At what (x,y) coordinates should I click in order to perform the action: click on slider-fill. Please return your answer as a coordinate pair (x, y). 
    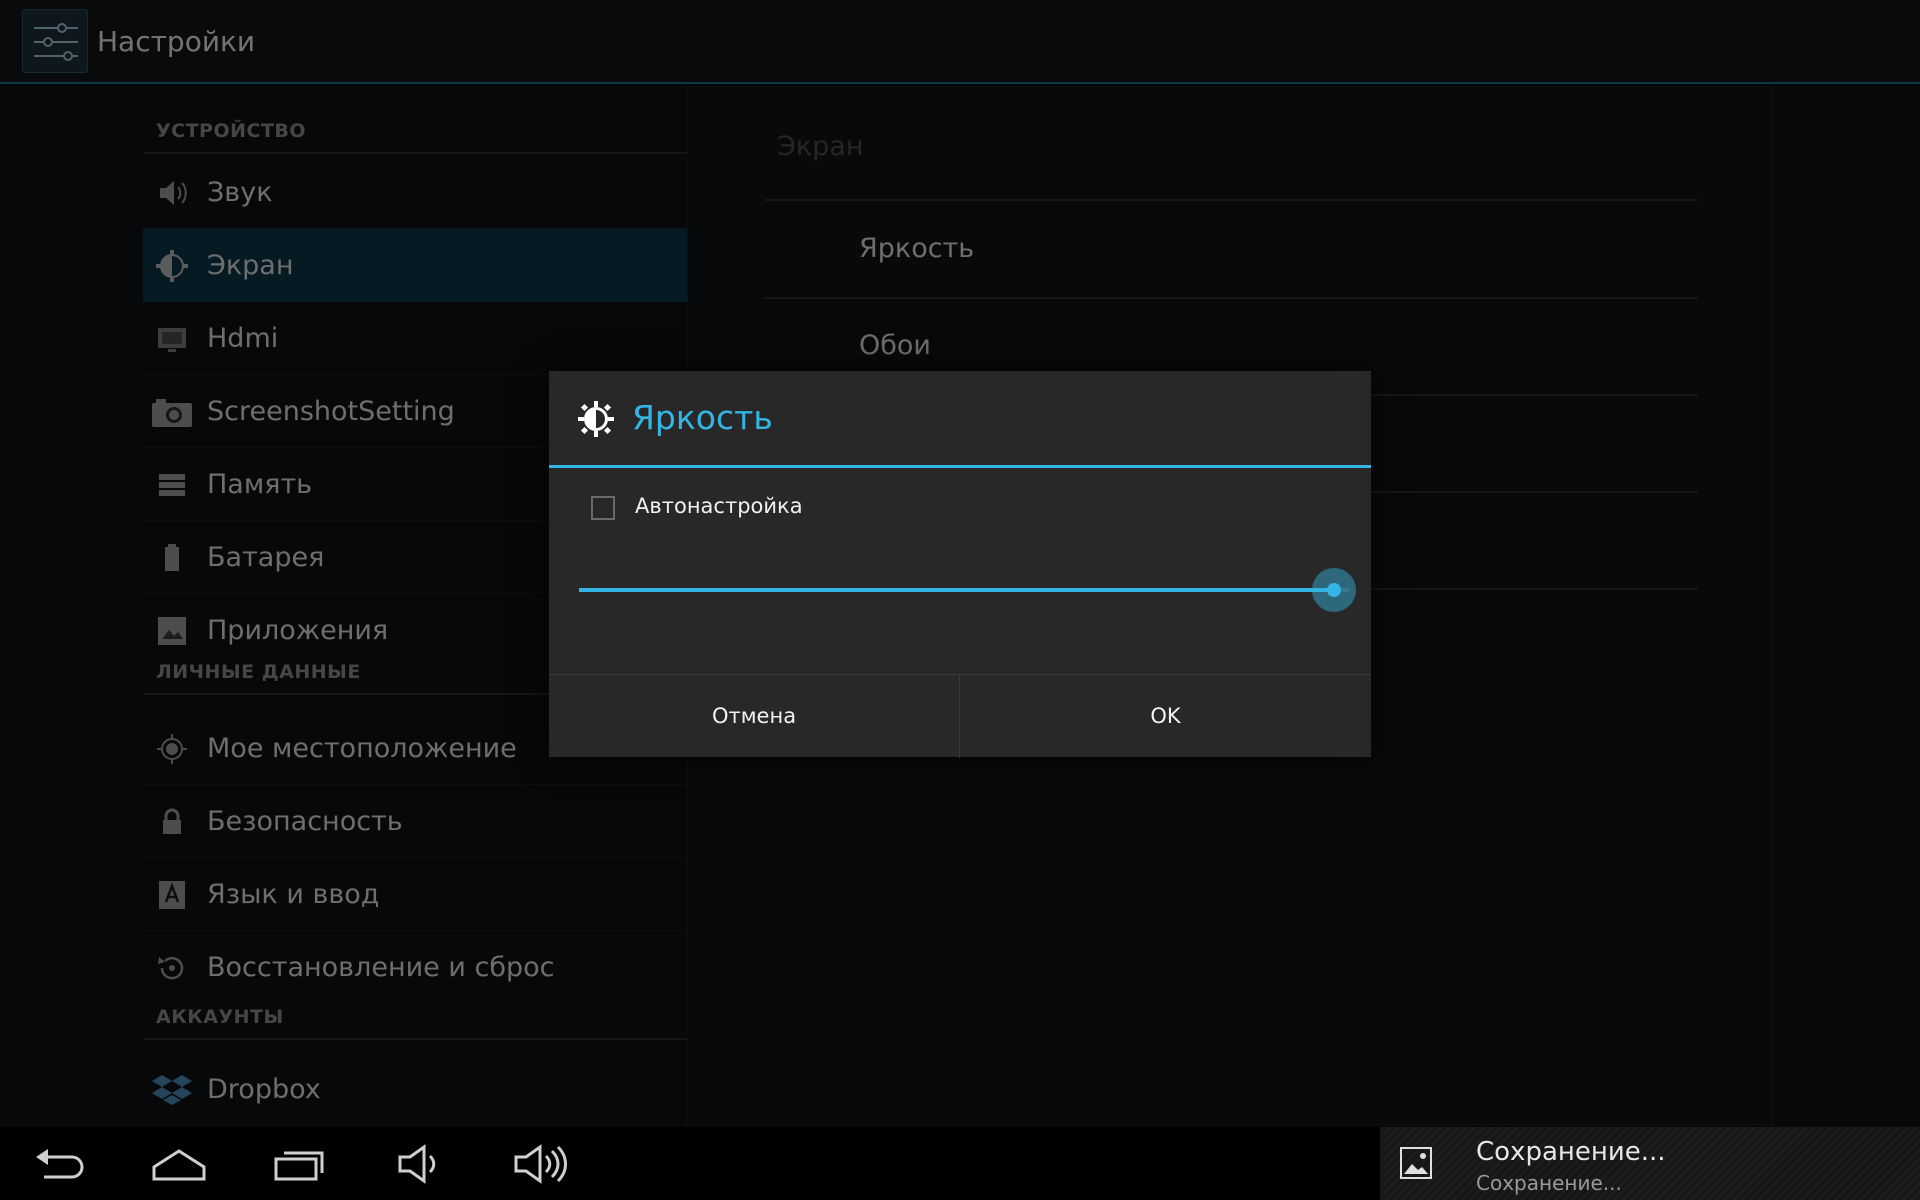
    Looking at the image, I should click on (956, 590).